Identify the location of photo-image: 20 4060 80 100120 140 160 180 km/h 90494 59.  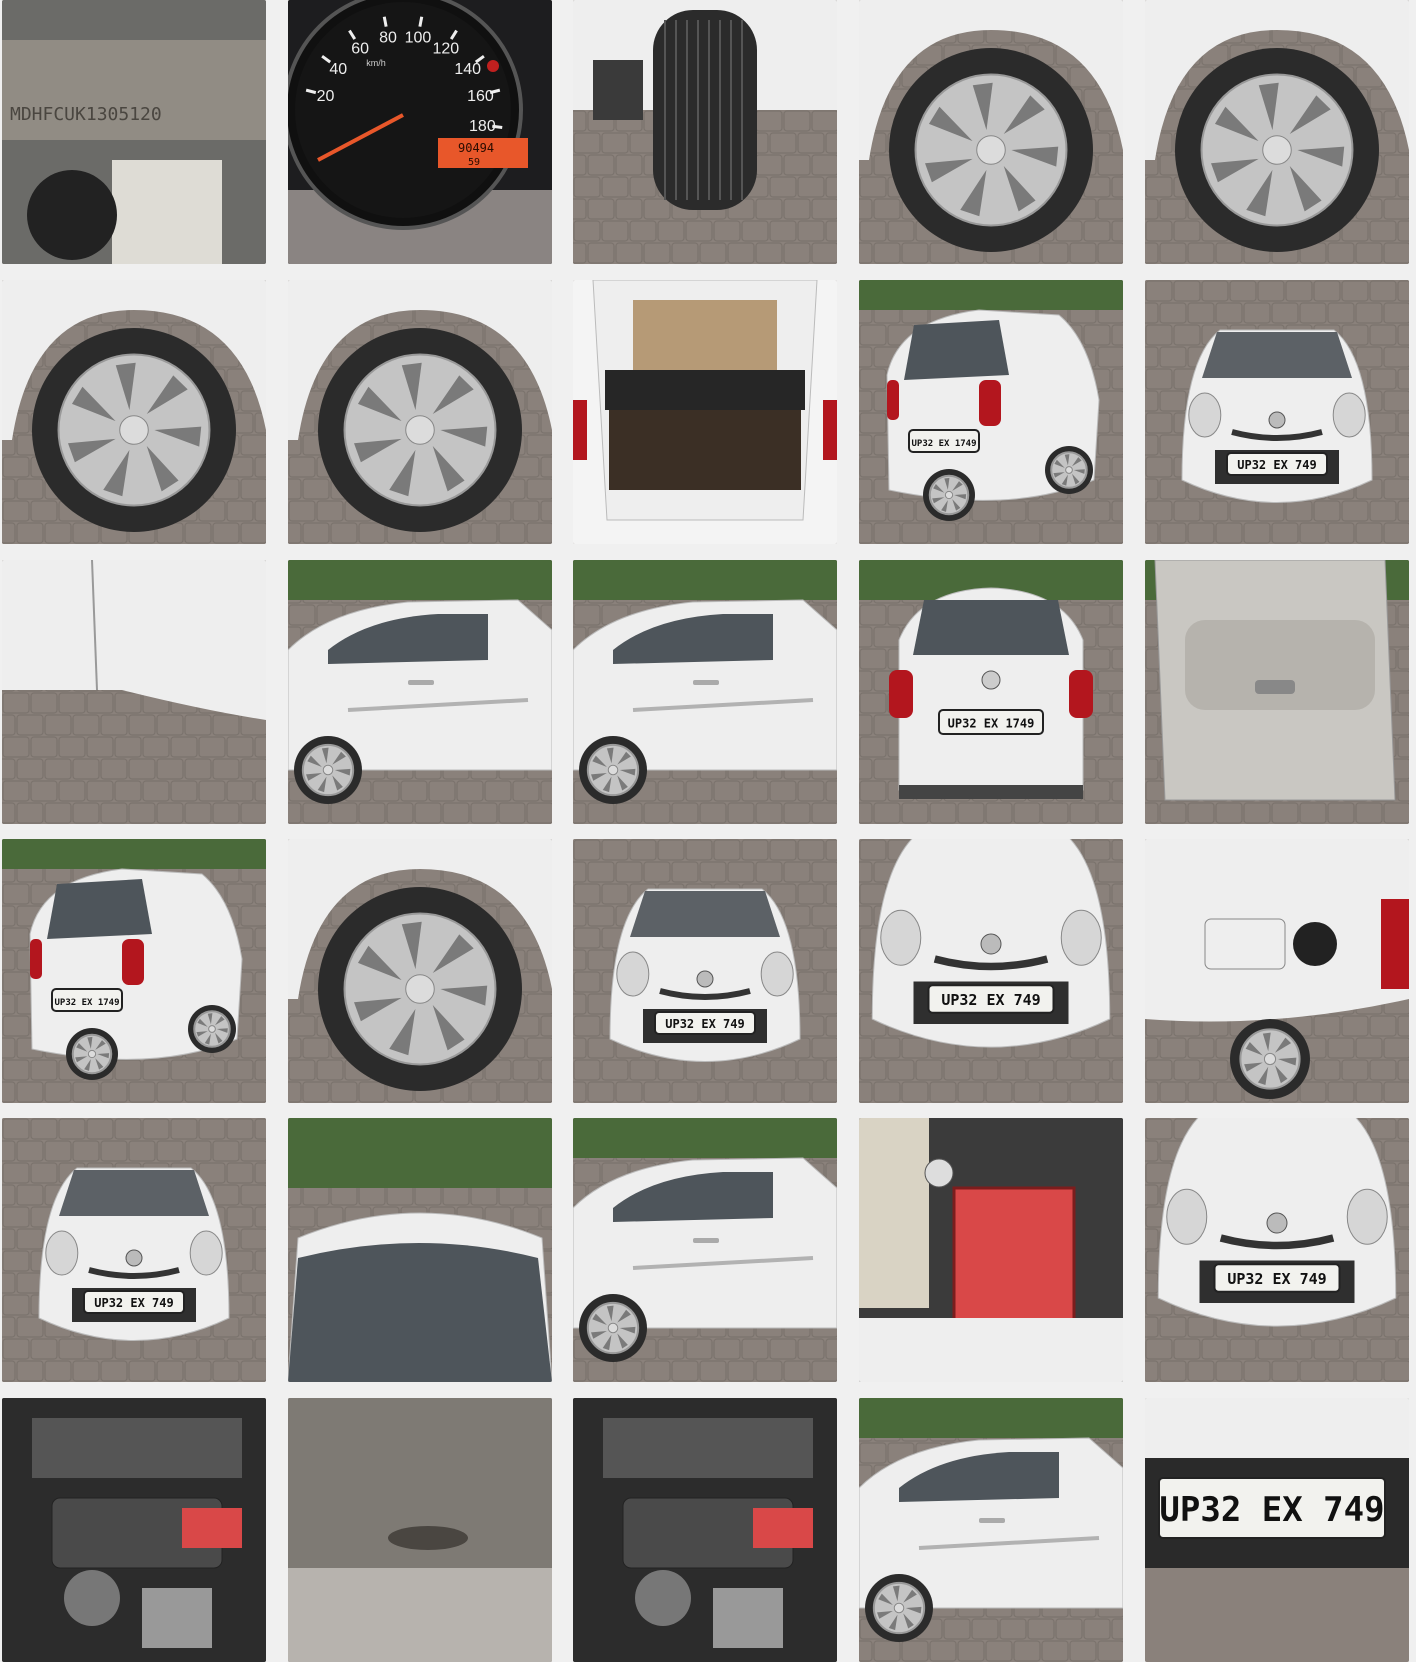
(420, 132).